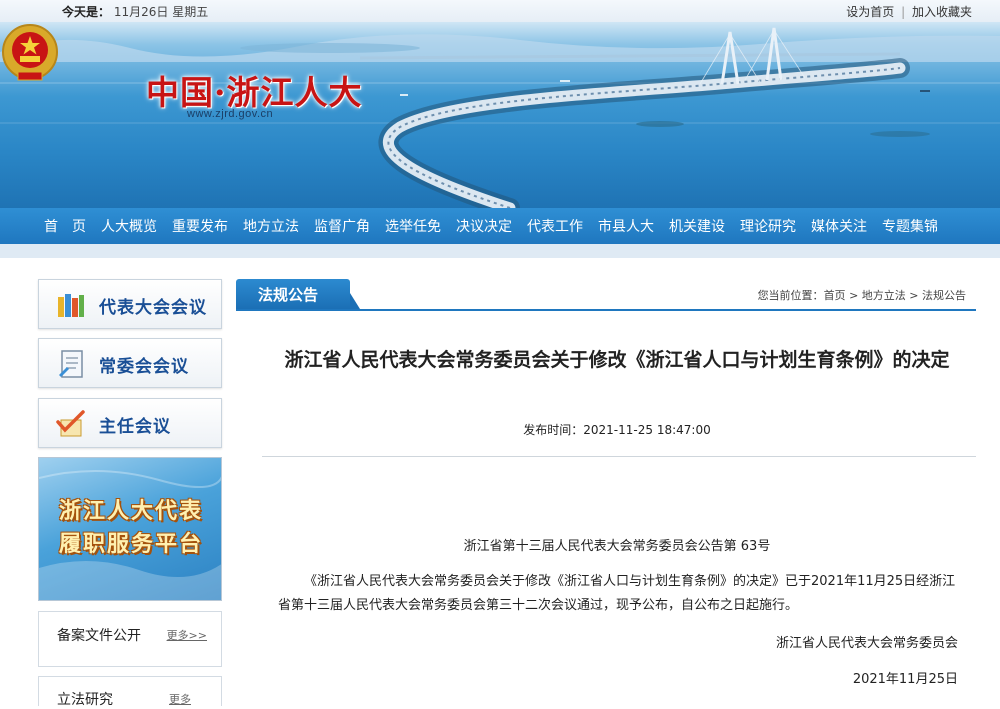 The height and width of the screenshot is (709, 1000). Describe the element at coordinates (70, 423) in the screenshot. I see `checkmark-pen-icon` at that location.